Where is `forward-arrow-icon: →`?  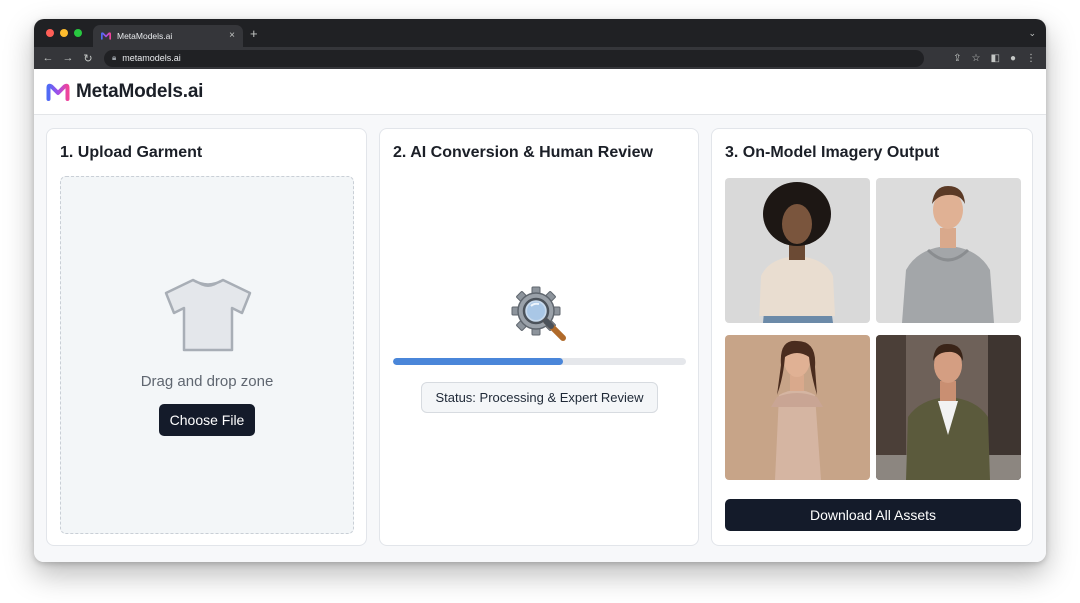 forward-arrow-icon: → is located at coordinates (68, 58).